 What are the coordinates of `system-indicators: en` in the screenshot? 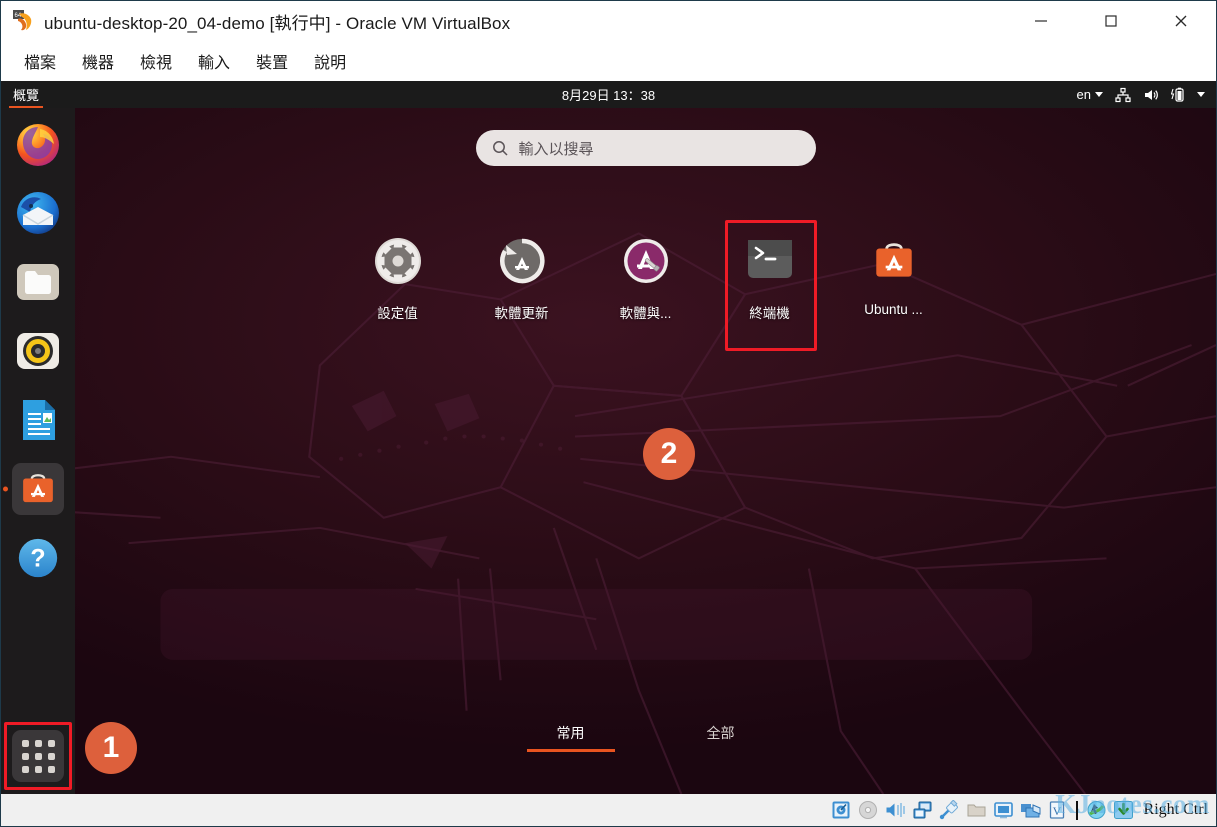 It's located at (1146, 94).